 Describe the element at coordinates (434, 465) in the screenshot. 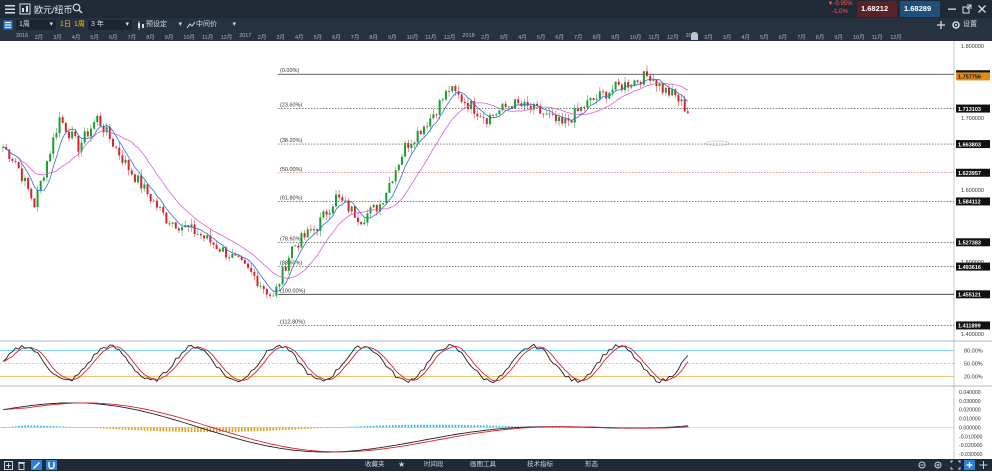

I see `timeframe-button: 时间段` at that location.